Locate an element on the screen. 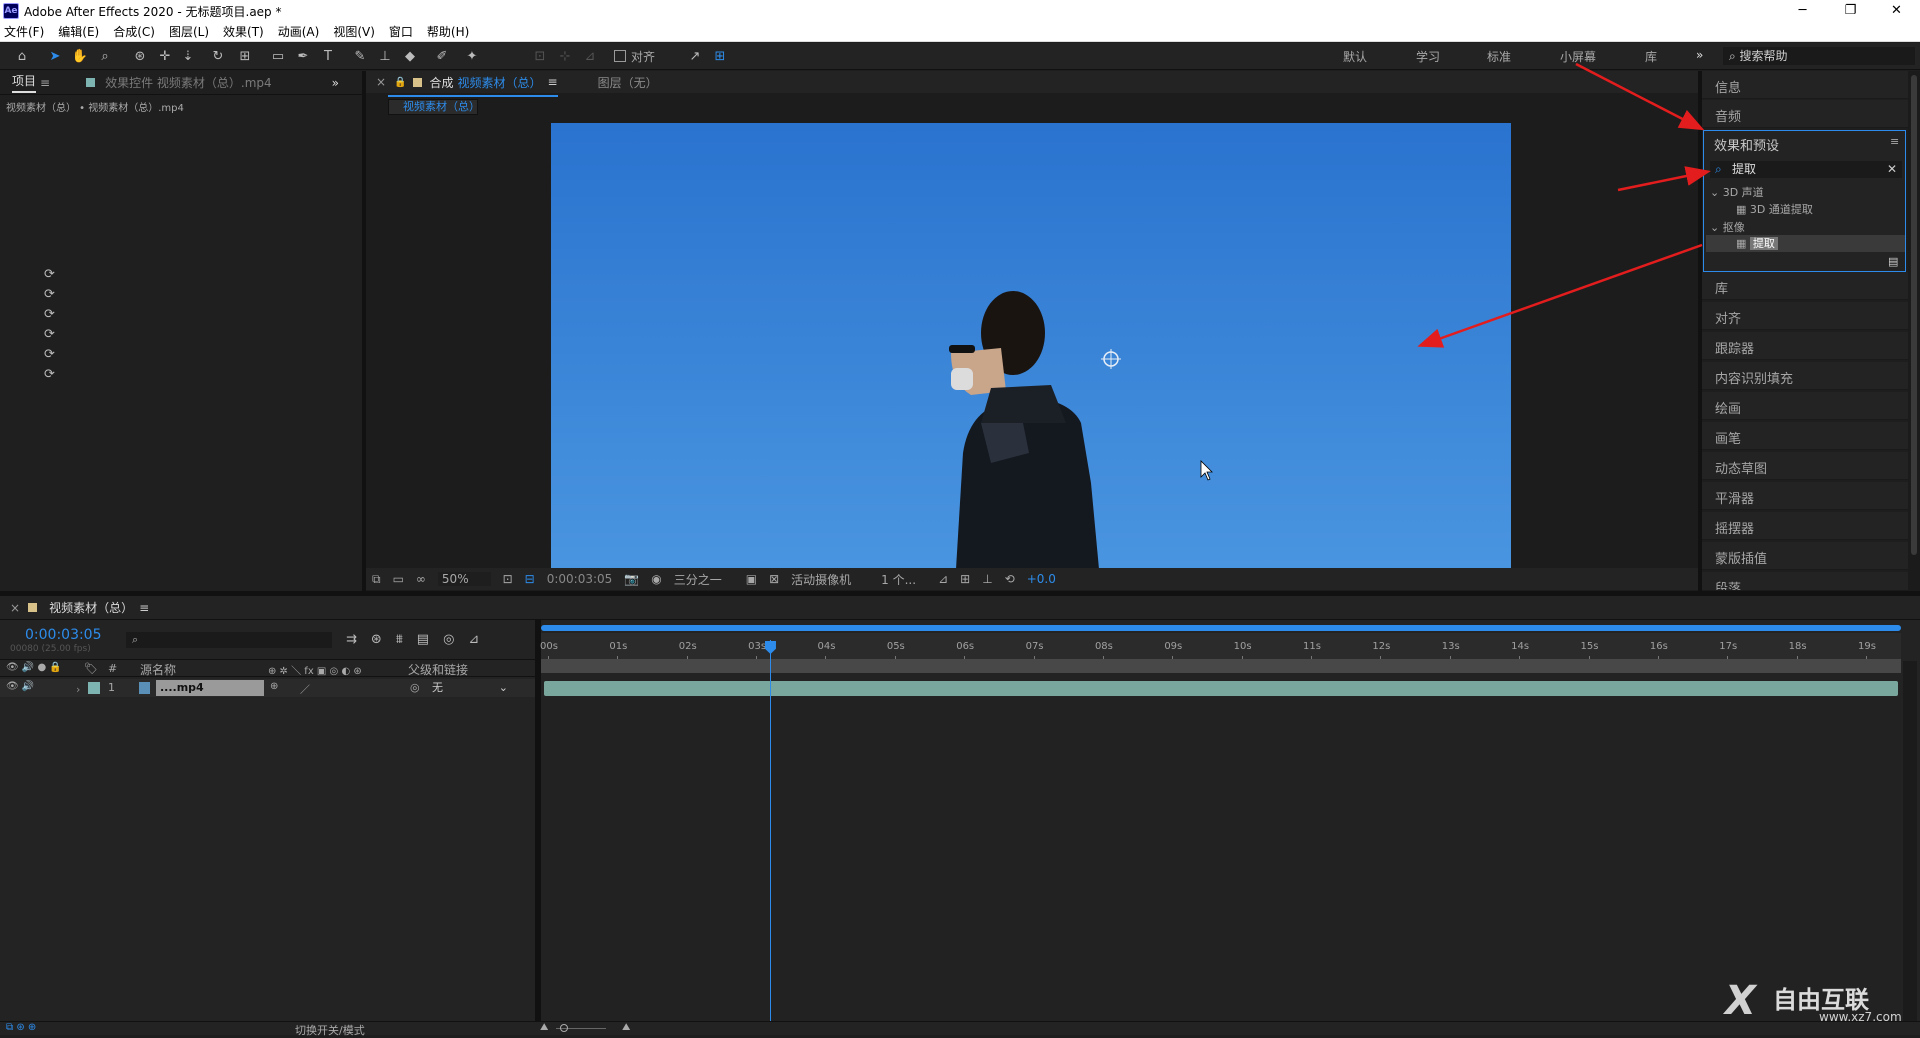 The image size is (1920, 1038). comp-tab-prefix: 合成 is located at coordinates (442, 82).